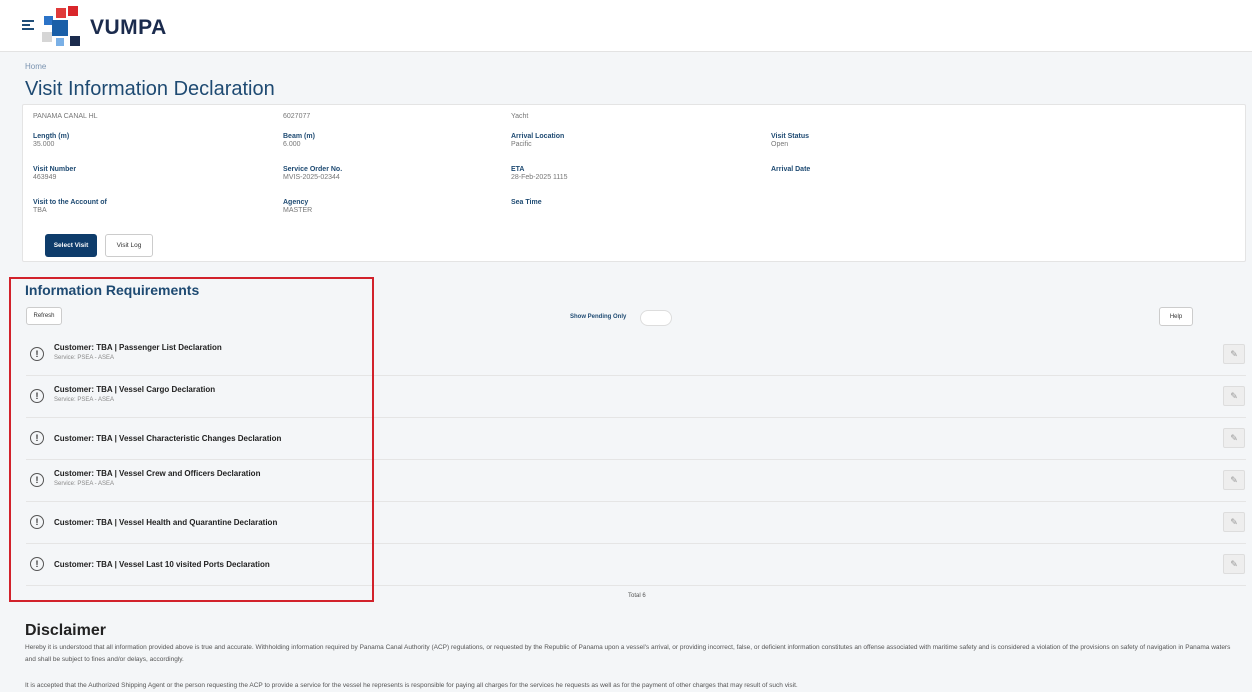  I want to click on agency-value: MASTER, so click(298, 210).